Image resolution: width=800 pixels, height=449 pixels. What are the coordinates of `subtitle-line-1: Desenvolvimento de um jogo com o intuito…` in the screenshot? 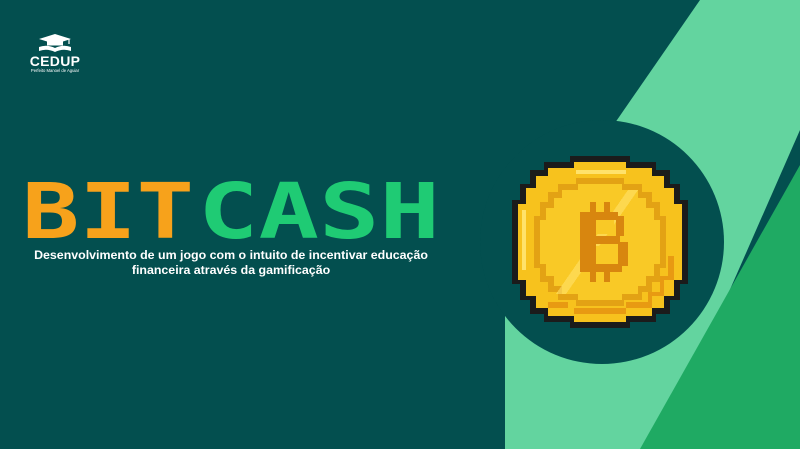 It's located at (231, 255).